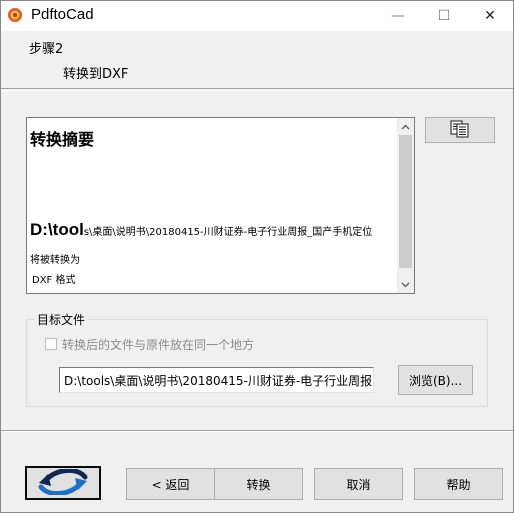  I want to click on summary-scrollbar, so click(405, 205).